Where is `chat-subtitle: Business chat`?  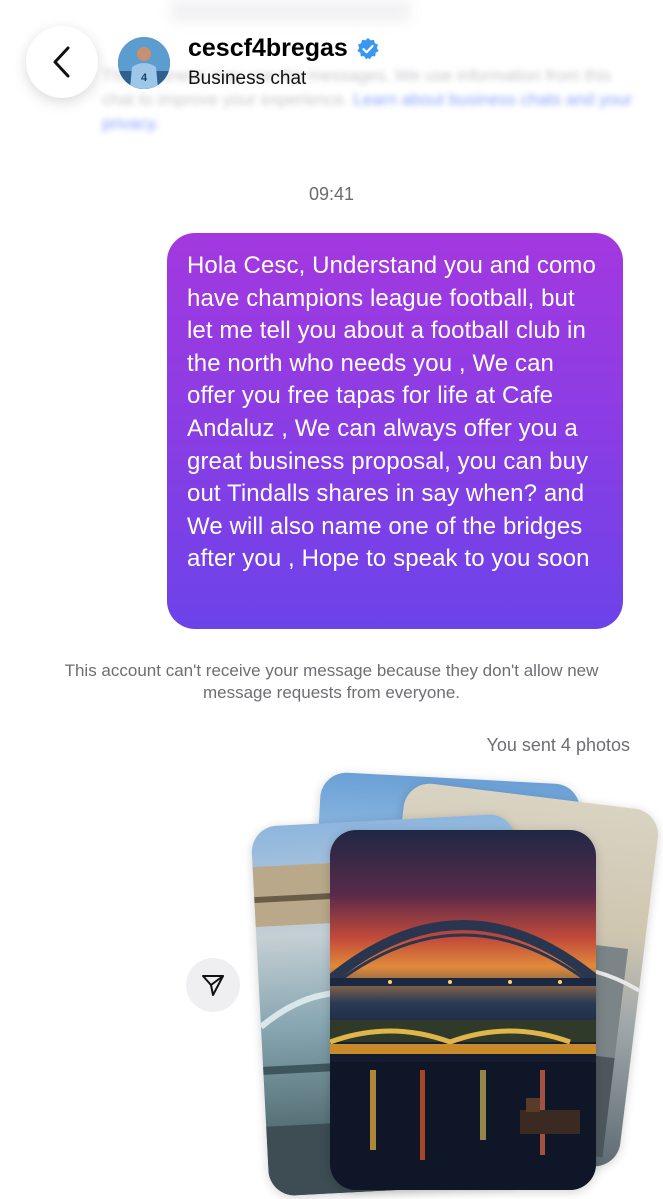 chat-subtitle: Business chat is located at coordinates (247, 78).